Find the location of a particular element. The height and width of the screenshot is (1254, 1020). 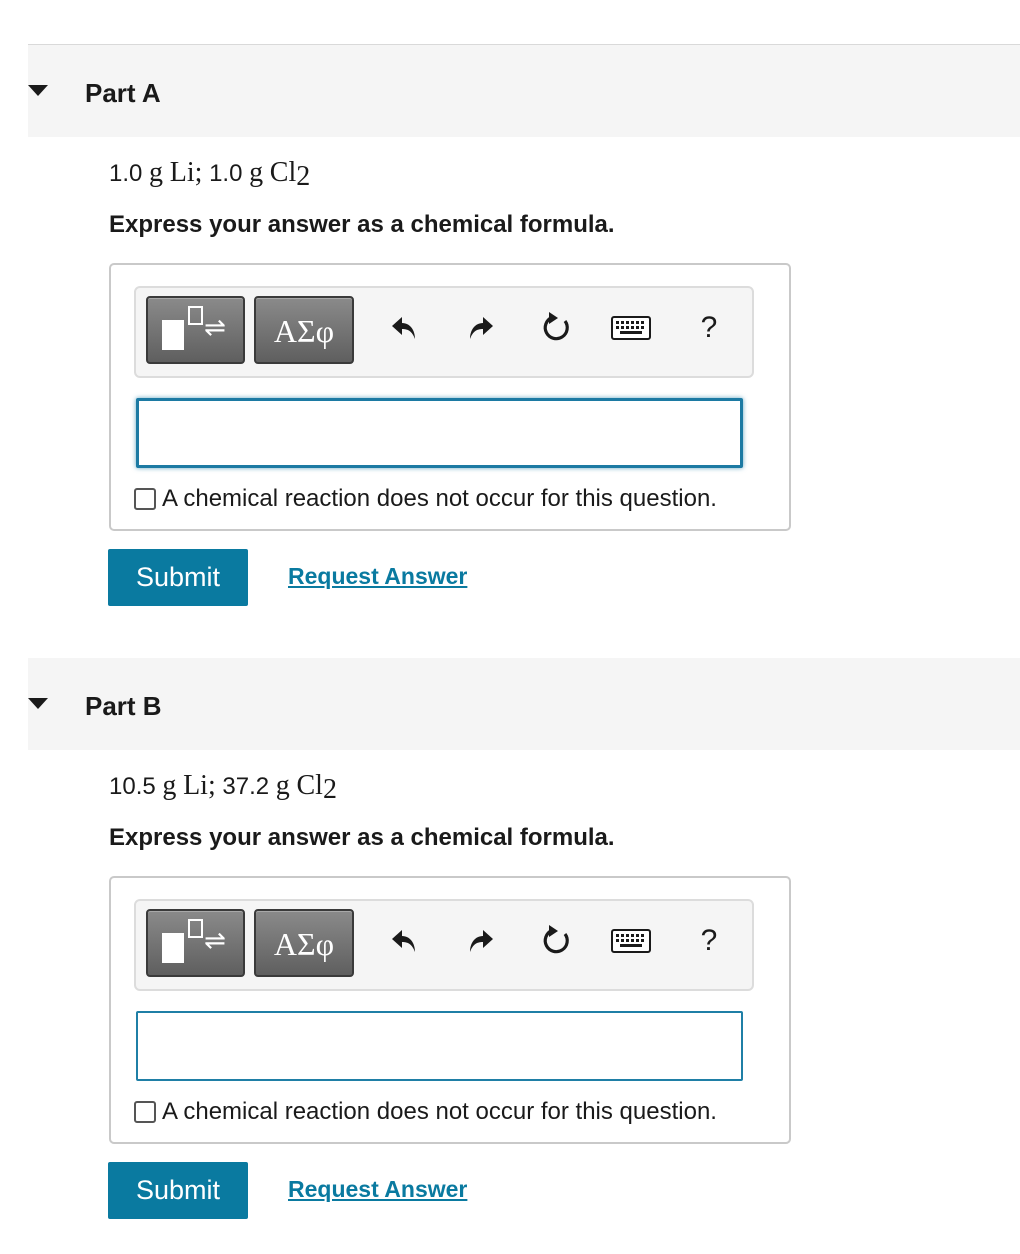

mass-value: 10.5 is located at coordinates (132, 786).